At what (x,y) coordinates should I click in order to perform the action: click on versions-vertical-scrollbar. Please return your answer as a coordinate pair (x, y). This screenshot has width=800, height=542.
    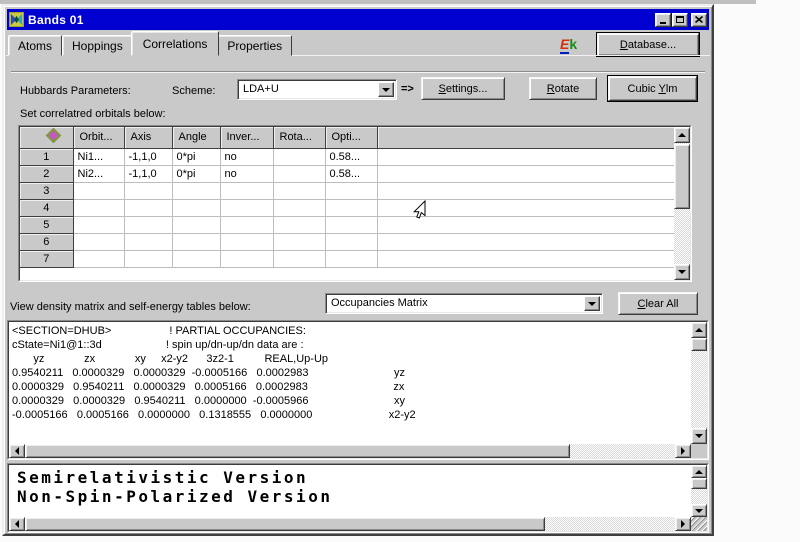
    Looking at the image, I should click on (699, 491).